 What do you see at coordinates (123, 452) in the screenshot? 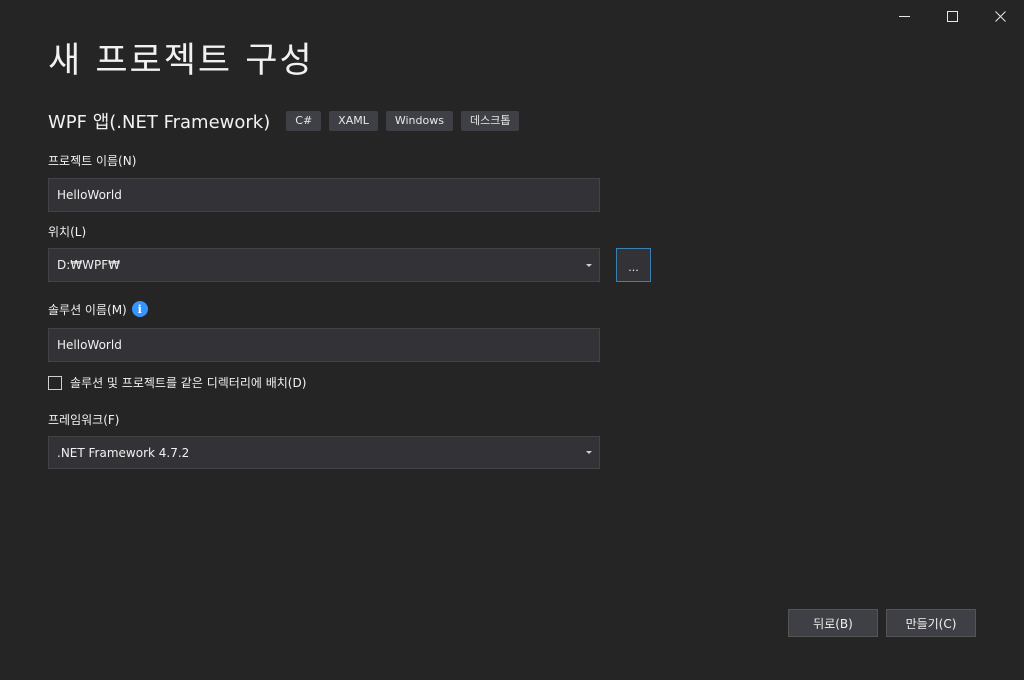
I see `framework-value: .NET Framework 4.7.2` at bounding box center [123, 452].